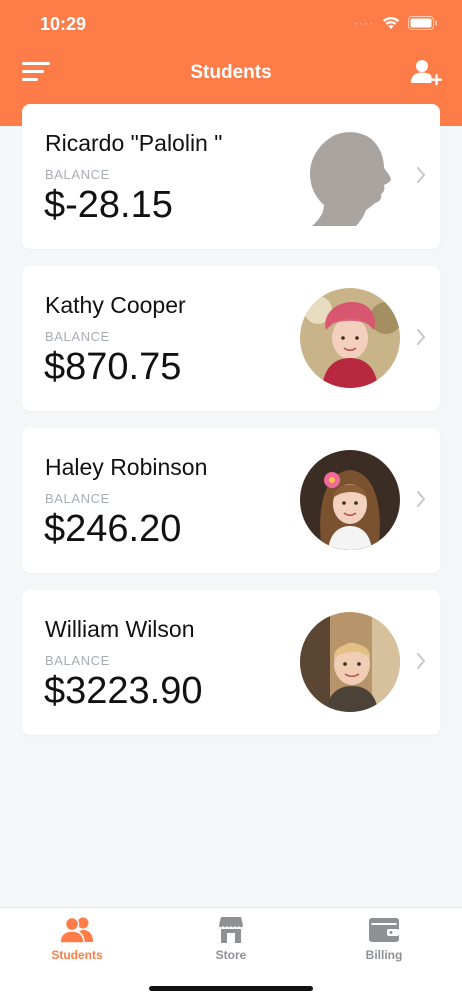 This screenshot has height=1000, width=462. What do you see at coordinates (108, 205) in the screenshot?
I see `balance-amount: $-28.15` at bounding box center [108, 205].